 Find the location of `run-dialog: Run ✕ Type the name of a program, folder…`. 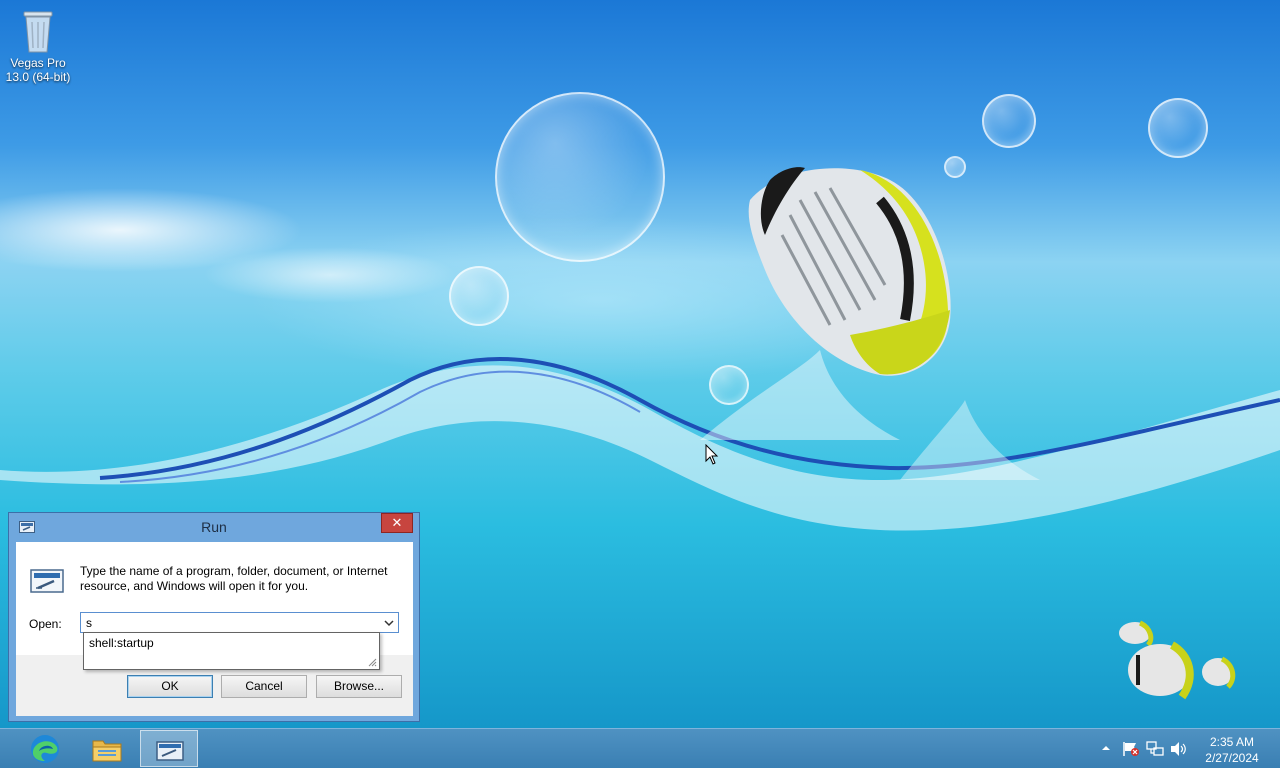

run-dialog: Run ✕ Type the name of a program, folder… is located at coordinates (214, 617).